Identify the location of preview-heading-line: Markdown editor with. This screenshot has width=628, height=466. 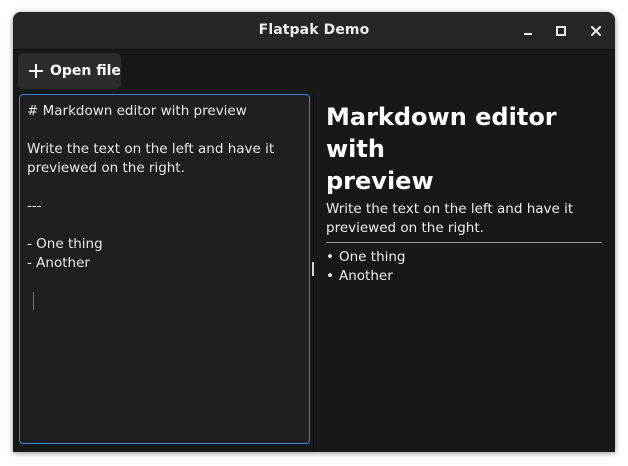
(441, 133).